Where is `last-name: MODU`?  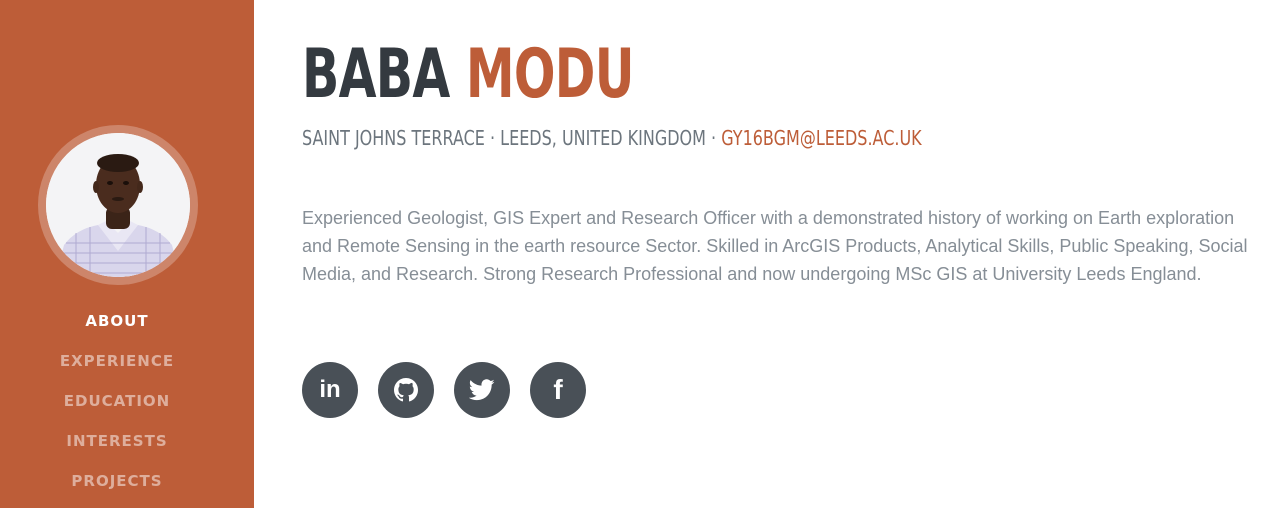 last-name: MODU is located at coordinates (550, 74).